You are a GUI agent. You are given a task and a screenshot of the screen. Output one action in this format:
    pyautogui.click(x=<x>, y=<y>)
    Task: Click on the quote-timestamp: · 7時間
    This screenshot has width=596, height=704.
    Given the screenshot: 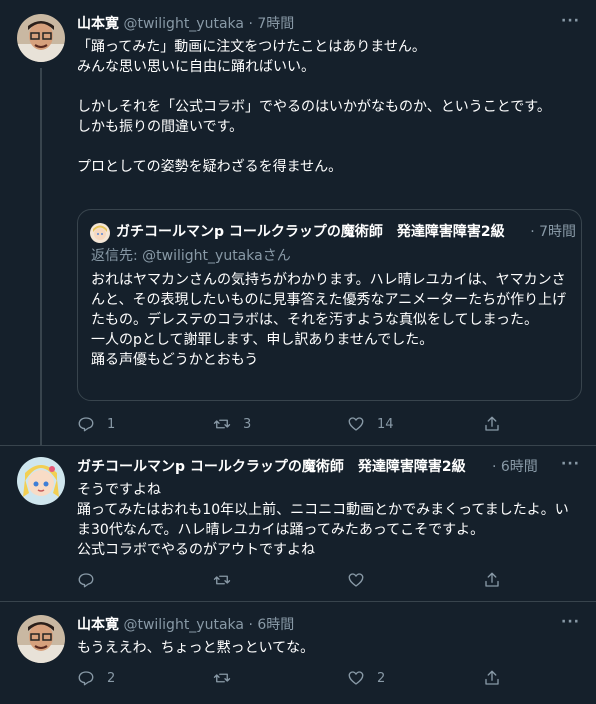 What is the action you would take?
    pyautogui.click(x=552, y=232)
    